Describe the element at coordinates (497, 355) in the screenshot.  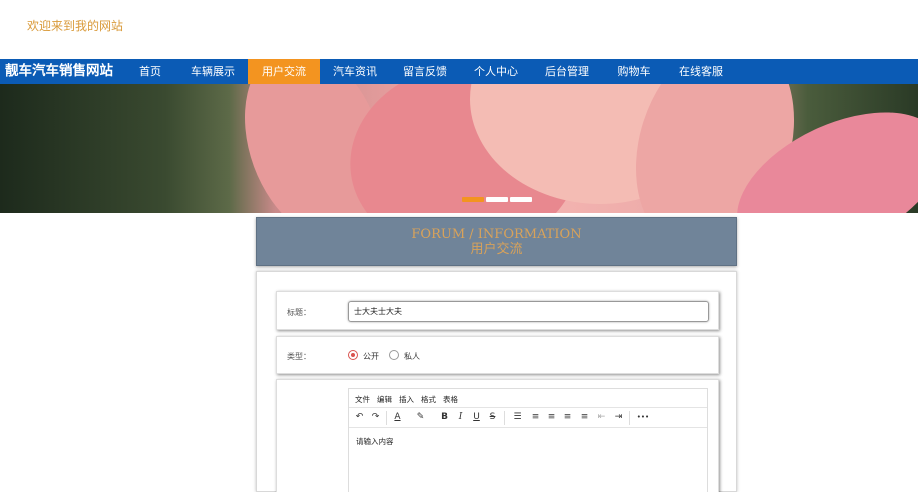
I see `type-row: 类型： 公开 私人` at that location.